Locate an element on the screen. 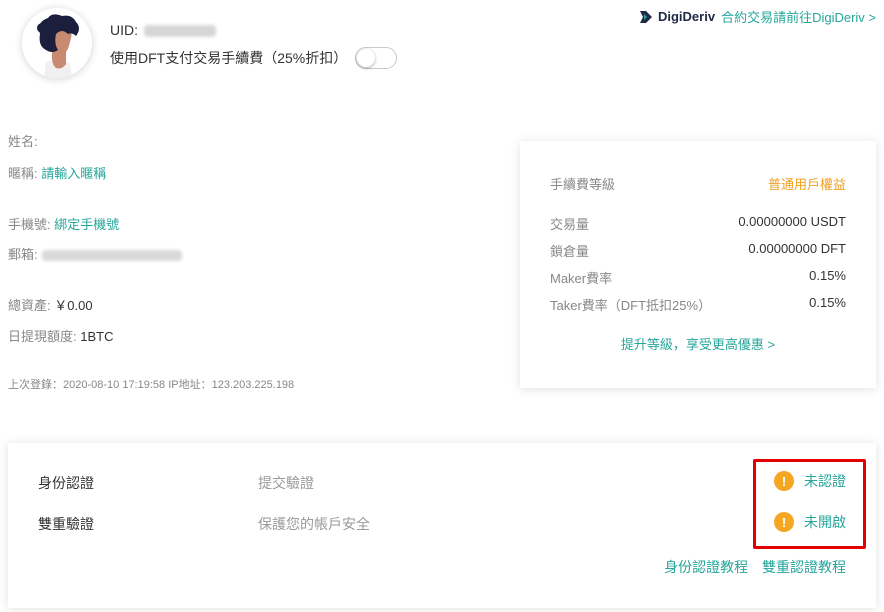 This screenshot has width=884, height=612. fee-row-maker: Maker費率 0.15% is located at coordinates (698, 277).